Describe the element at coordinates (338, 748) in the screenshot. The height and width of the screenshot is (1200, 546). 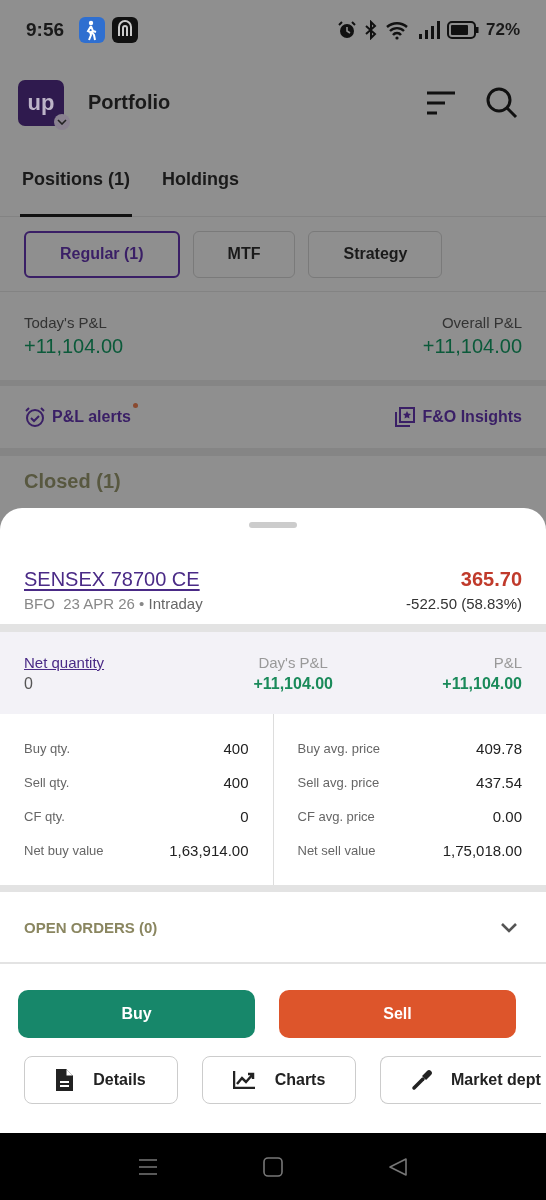
I see `detail-label: Buy avg. price` at that location.